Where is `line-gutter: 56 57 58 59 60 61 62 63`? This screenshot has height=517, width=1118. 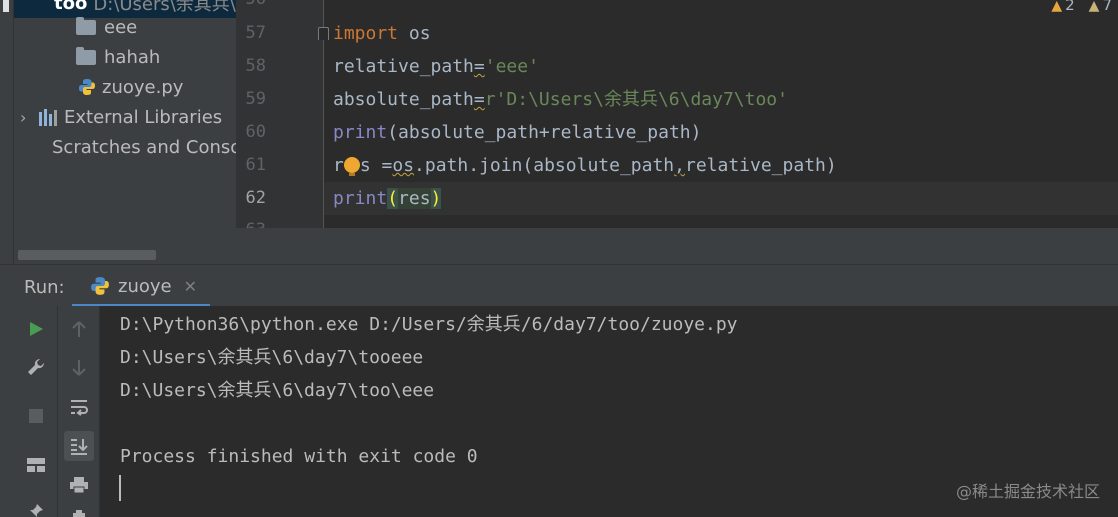
line-gutter: 56 57 58 59 60 61 62 63 is located at coordinates (280, 114).